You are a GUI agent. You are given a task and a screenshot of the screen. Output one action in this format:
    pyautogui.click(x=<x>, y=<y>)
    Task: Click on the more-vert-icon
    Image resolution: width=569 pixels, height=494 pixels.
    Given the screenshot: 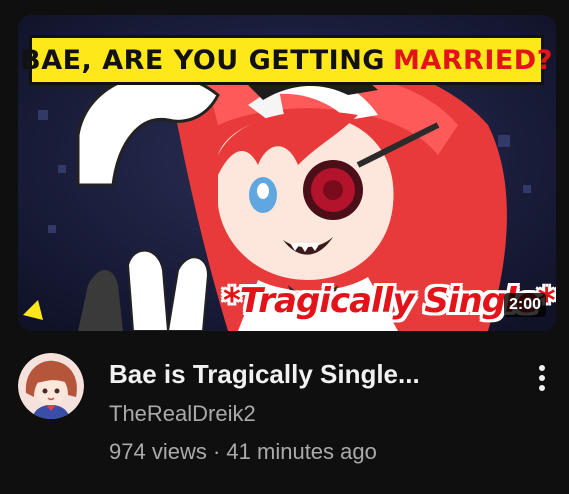 What is the action you would take?
    pyautogui.click(x=542, y=368)
    